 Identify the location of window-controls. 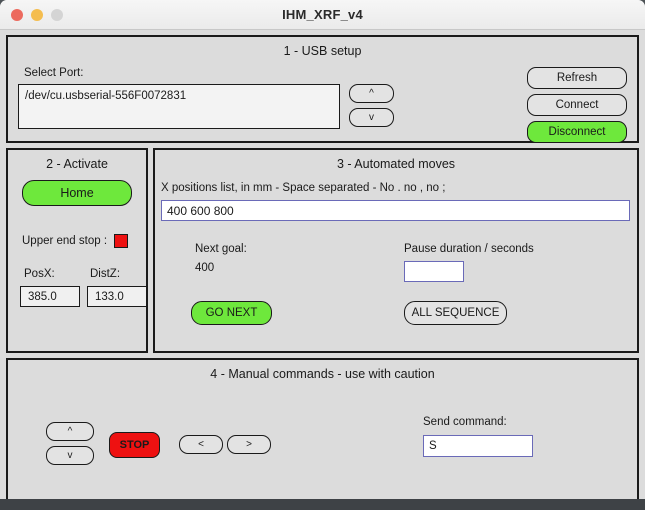
(37, 15).